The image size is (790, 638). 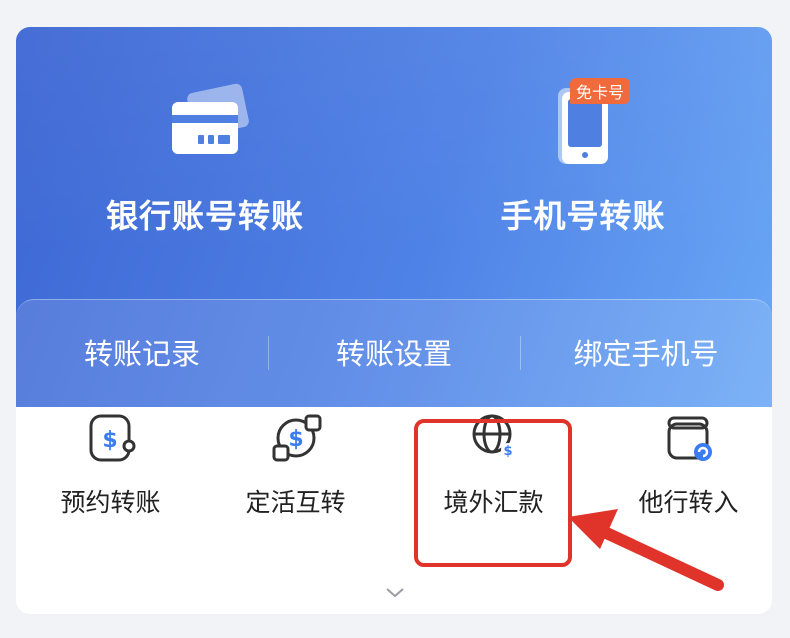 I want to click on no-card-badge: 免卡号, so click(x=600, y=91).